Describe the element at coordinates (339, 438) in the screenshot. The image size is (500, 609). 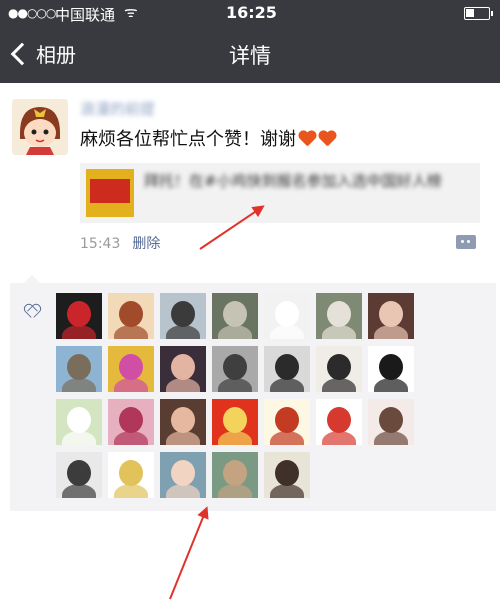
I see `anime-pirate-body-icon` at that location.